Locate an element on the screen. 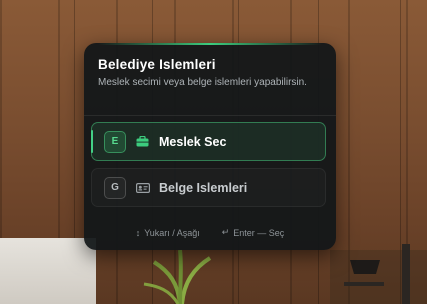 The width and height of the screenshot is (427, 304). briefcase-icon is located at coordinates (143, 142).